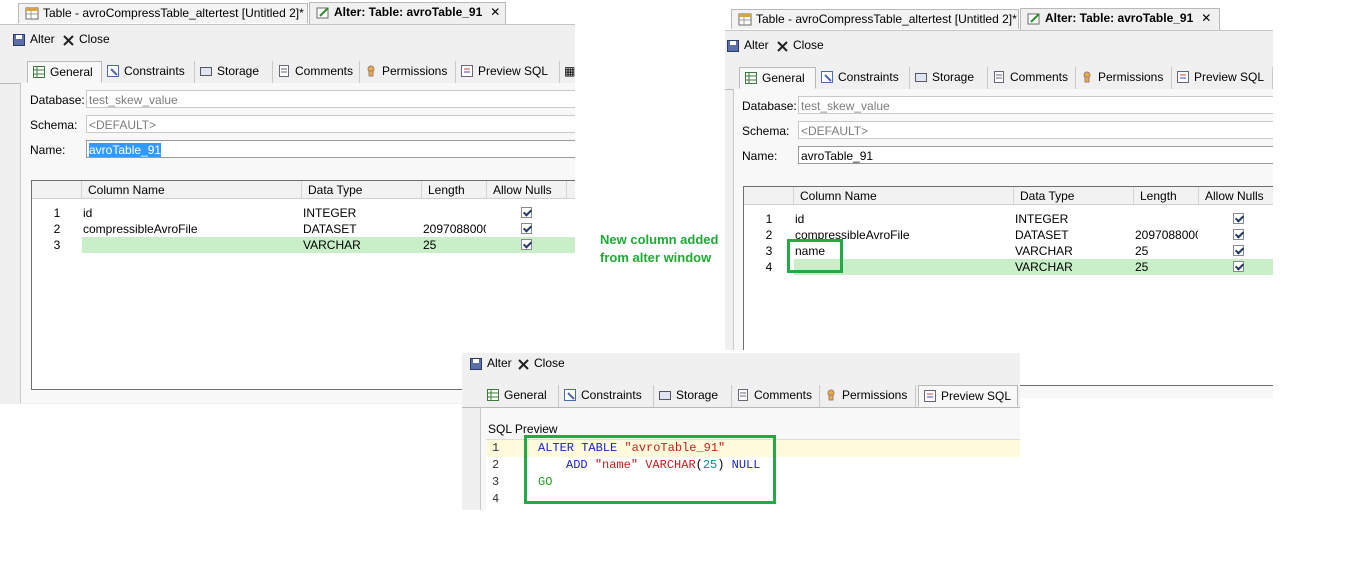 Image resolution: width=1360 pixels, height=567 pixels. What do you see at coordinates (57, 229) in the screenshot?
I see `row-number: 2` at bounding box center [57, 229].